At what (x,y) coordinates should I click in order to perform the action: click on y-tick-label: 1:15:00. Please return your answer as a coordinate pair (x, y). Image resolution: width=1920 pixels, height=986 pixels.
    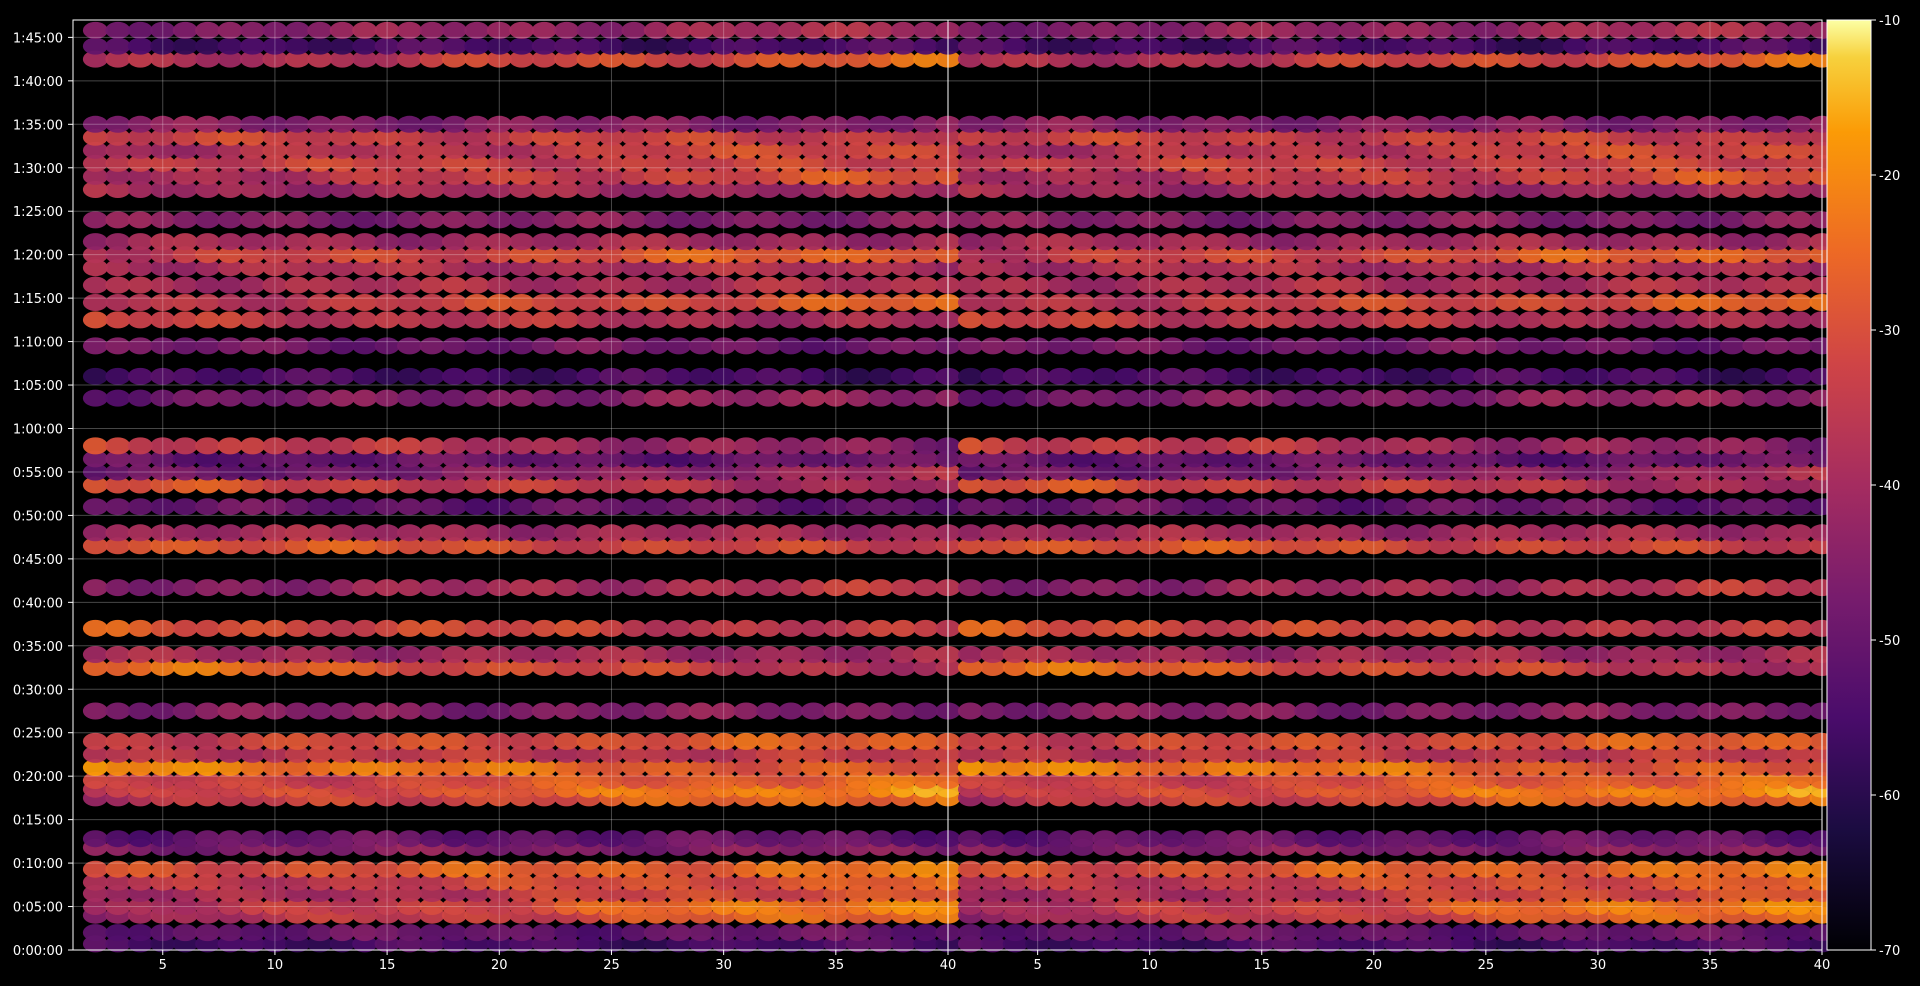
    Looking at the image, I should click on (38, 299).